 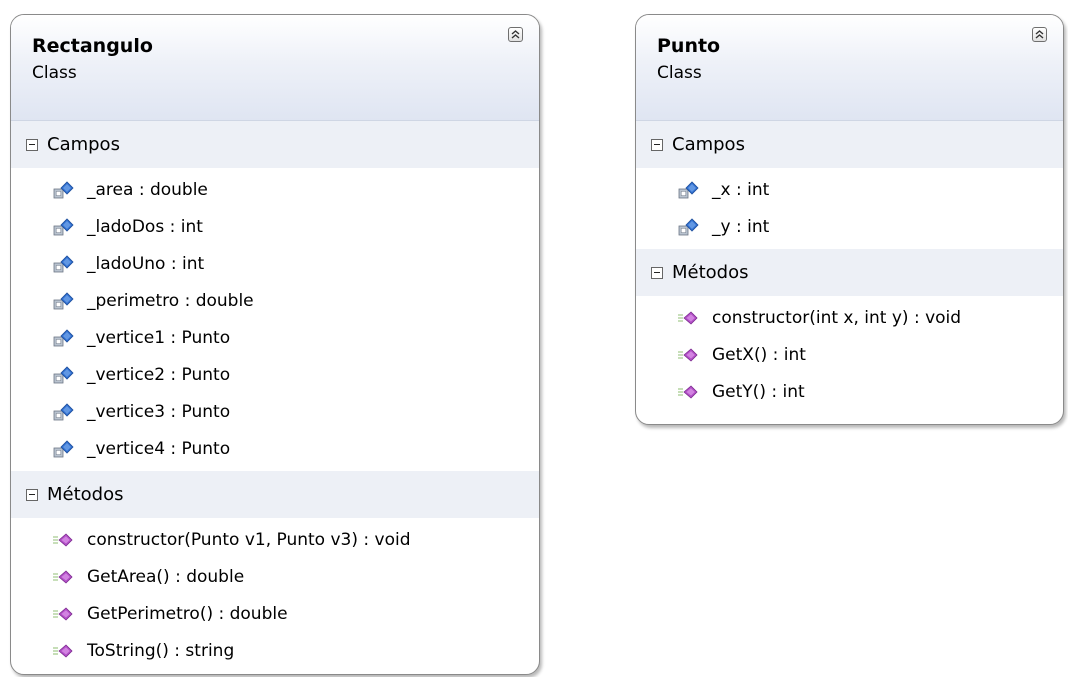 I want to click on class-name: Rectangulo, so click(x=92, y=46).